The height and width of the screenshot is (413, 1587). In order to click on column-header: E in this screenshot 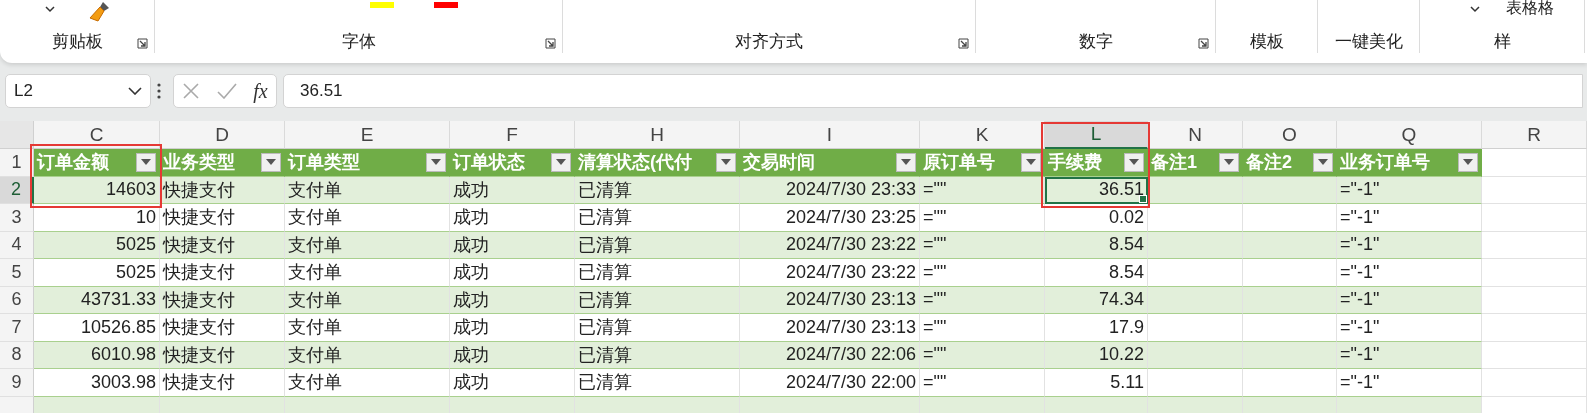, I will do `click(367, 135)`.